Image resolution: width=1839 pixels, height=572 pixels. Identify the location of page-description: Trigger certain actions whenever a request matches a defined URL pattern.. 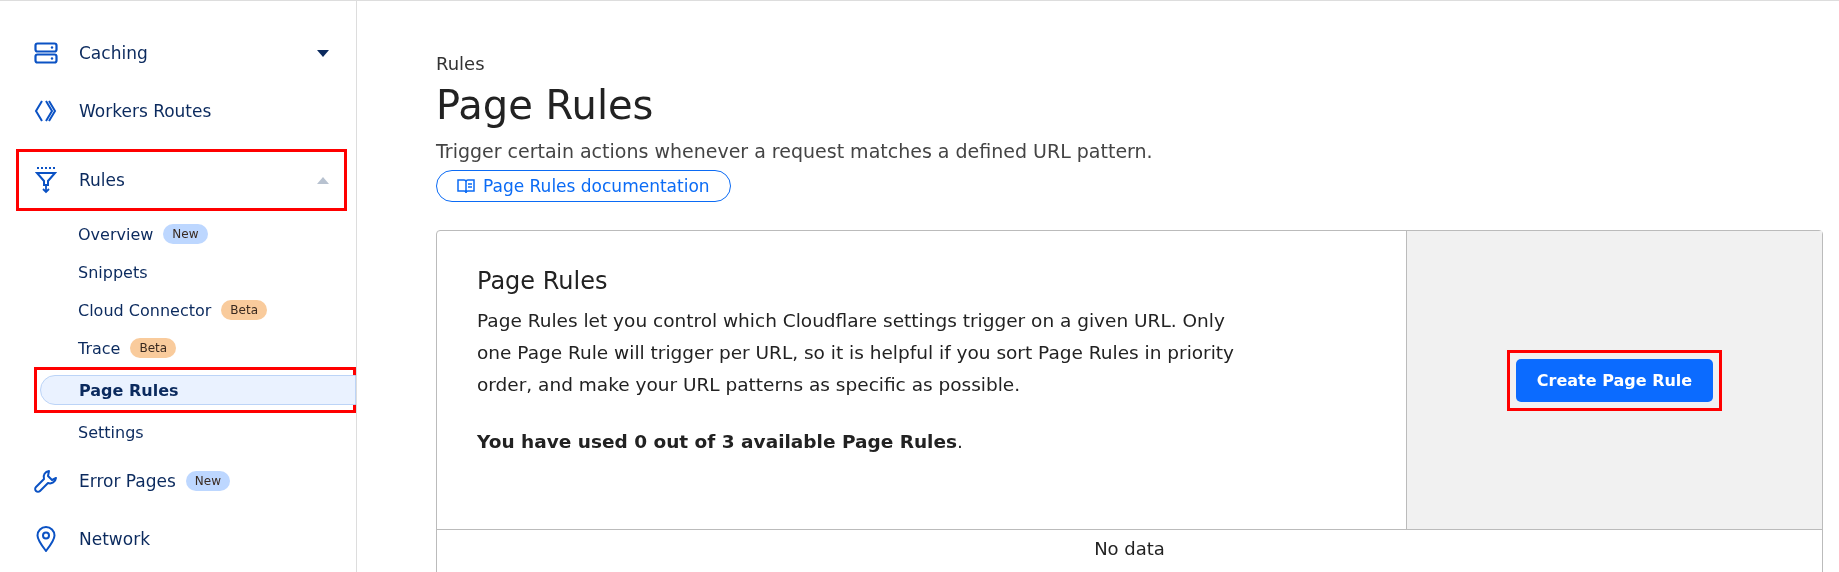
(795, 151).